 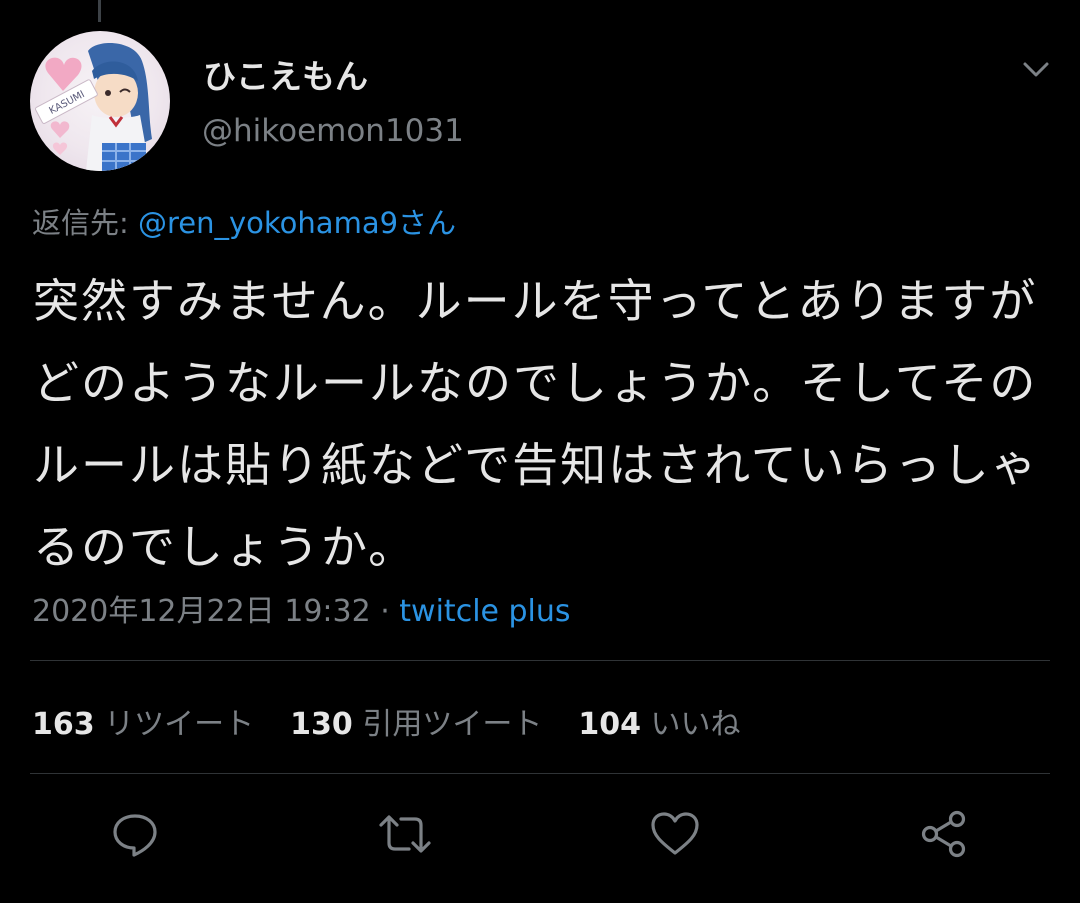 I want to click on like-button, so click(x=675, y=834).